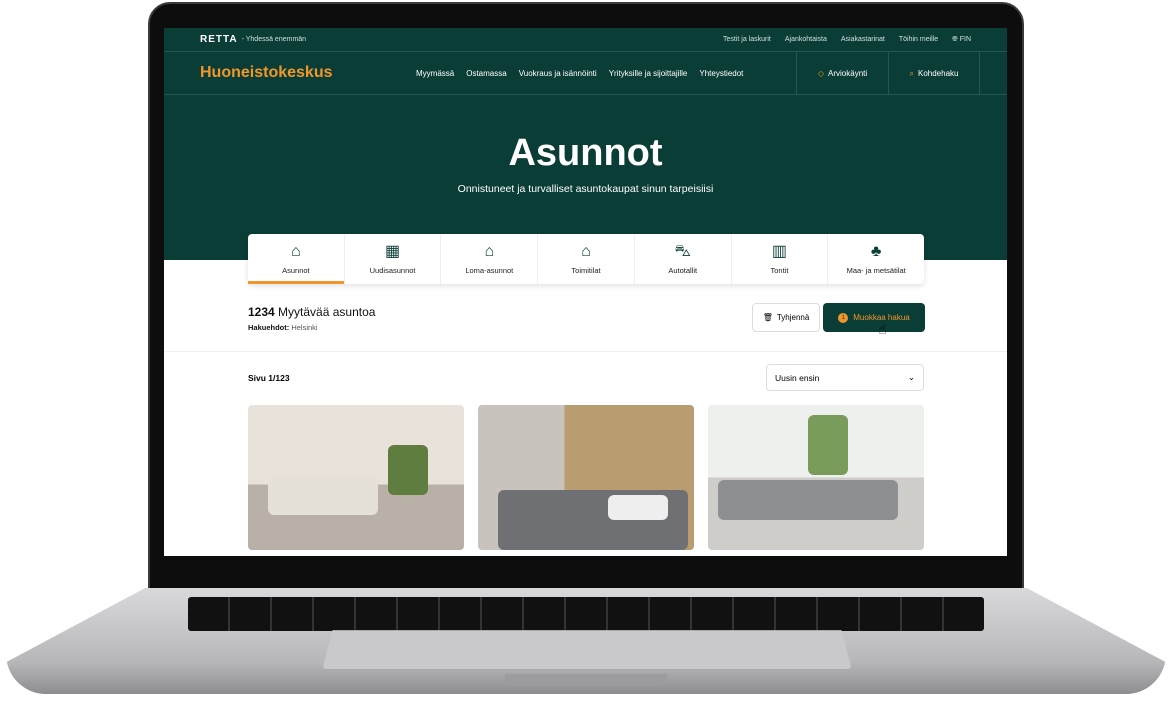  What do you see at coordinates (848, 73) in the screenshot?
I see `appraisal-label: Arviokäynti` at bounding box center [848, 73].